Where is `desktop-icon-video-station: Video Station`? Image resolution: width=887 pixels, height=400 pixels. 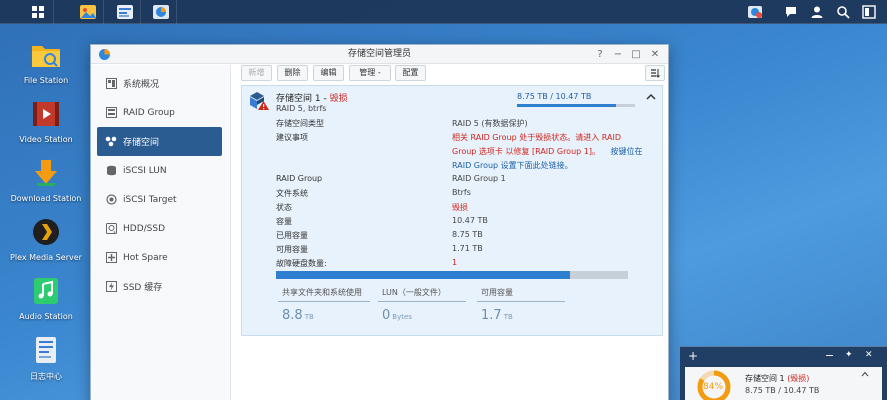 desktop-icon-video-station: Video Station is located at coordinates (46, 121).